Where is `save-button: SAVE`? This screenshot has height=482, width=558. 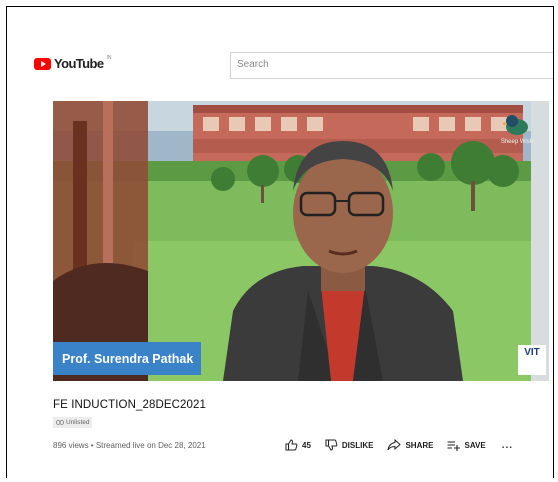 save-button: SAVE is located at coordinates (466, 445).